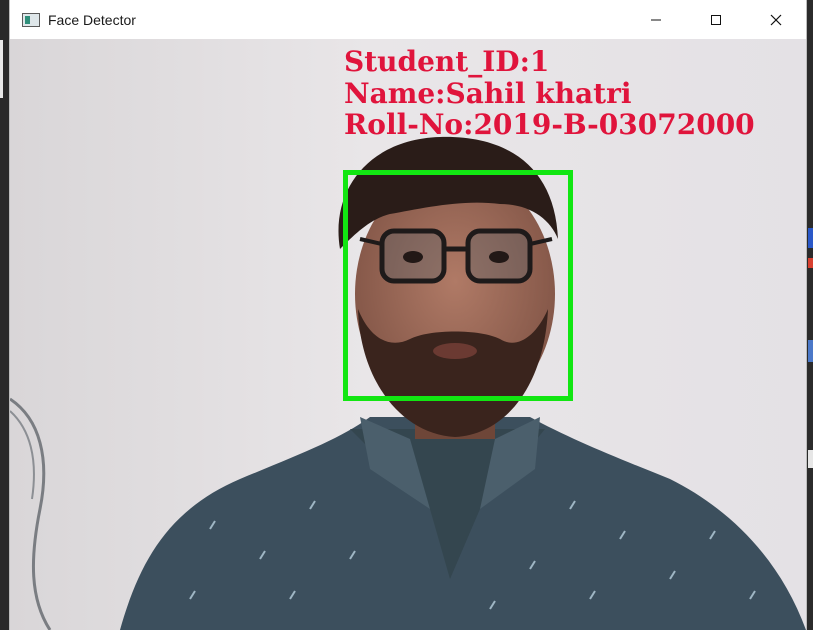  Describe the element at coordinates (408, 19) in the screenshot. I see `title-bar: Face Detector` at that location.